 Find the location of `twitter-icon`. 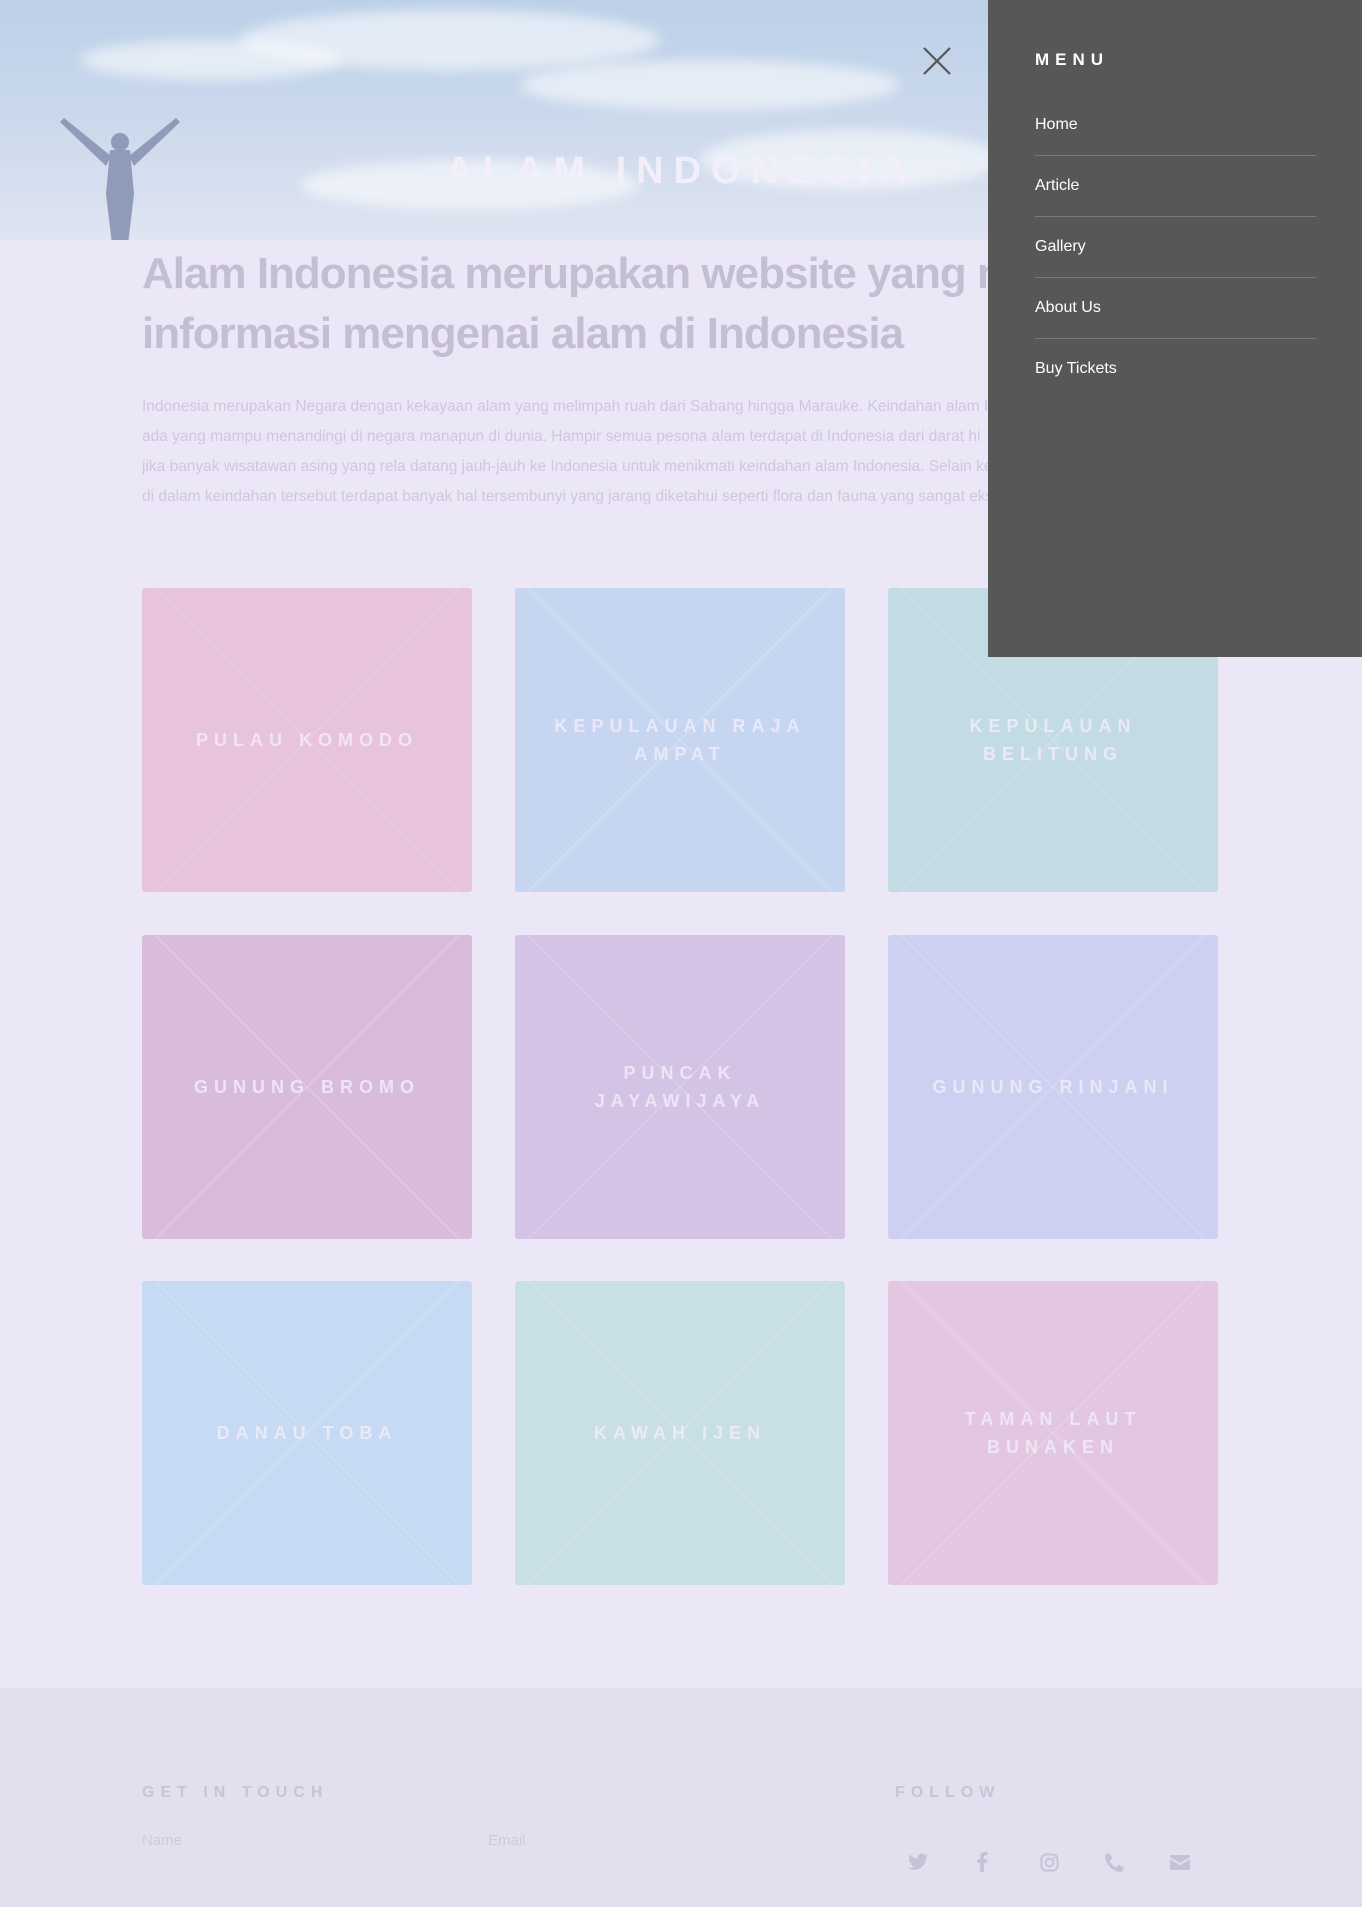

twitter-icon is located at coordinates (918, 1862).